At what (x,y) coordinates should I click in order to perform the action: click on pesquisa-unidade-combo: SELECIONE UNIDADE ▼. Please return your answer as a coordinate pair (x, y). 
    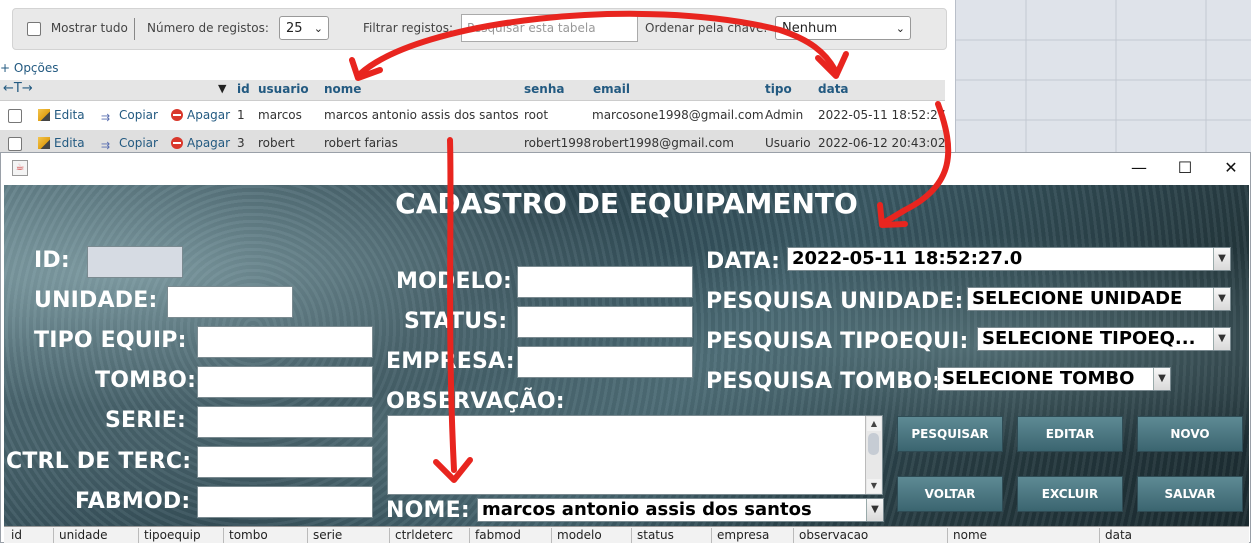
    Looking at the image, I should click on (1099, 299).